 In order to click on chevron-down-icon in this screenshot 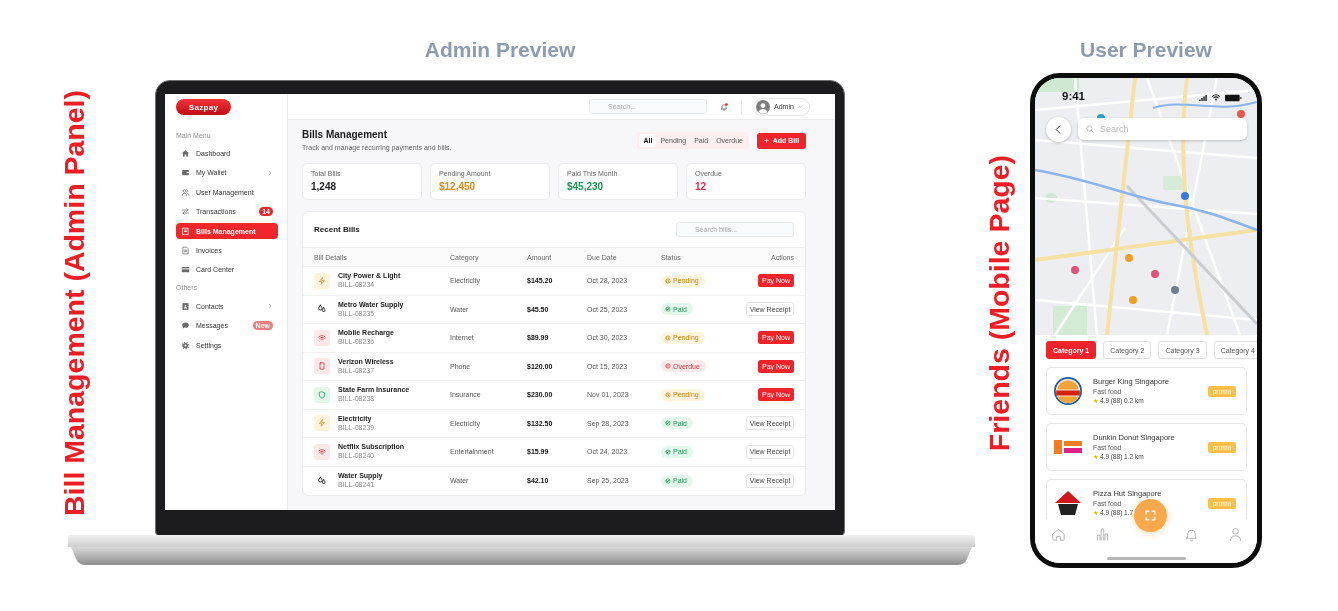, I will do `click(800, 106)`.